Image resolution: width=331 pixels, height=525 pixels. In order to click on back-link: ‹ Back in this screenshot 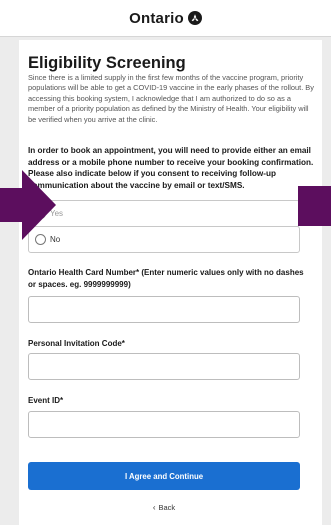, I will do `click(164, 507)`.